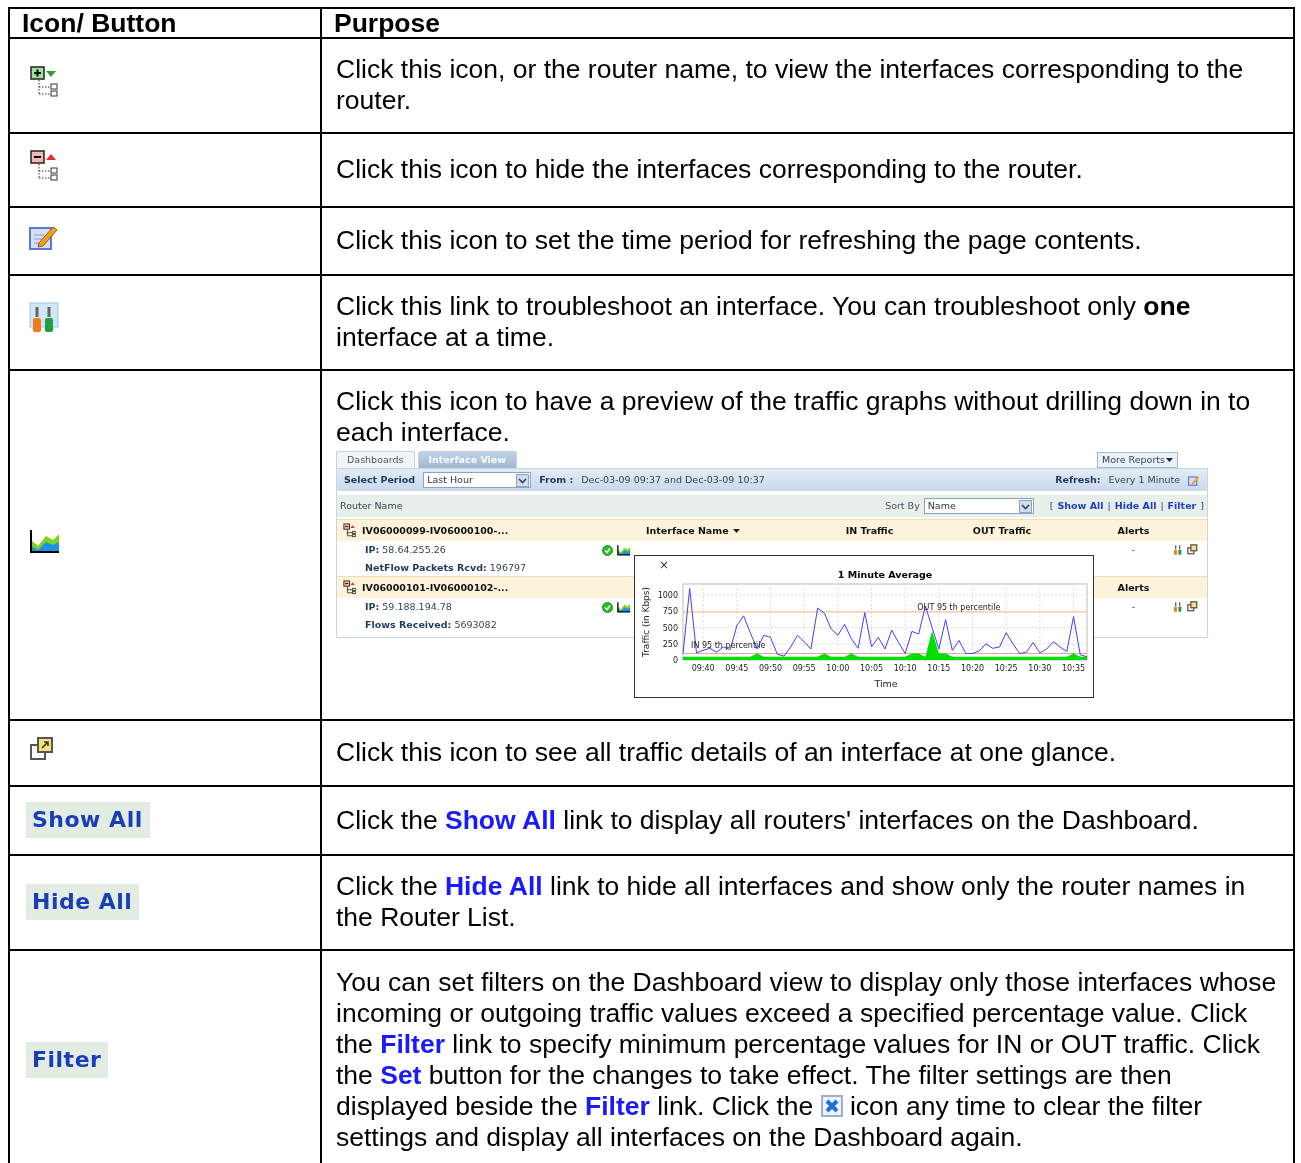 The height and width of the screenshot is (1163, 1301). I want to click on router-detail: IP: 58.64.255.26, so click(406, 550).